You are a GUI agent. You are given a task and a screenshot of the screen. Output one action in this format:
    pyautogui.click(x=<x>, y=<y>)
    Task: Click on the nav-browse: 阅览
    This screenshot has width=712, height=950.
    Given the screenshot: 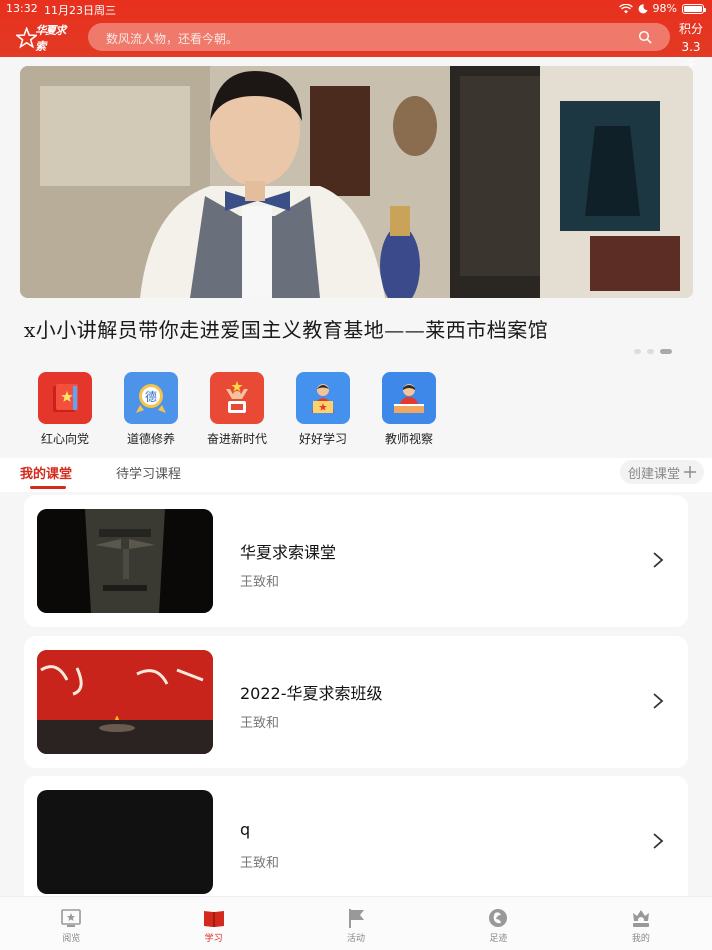 What is the action you would take?
    pyautogui.click(x=71, y=923)
    